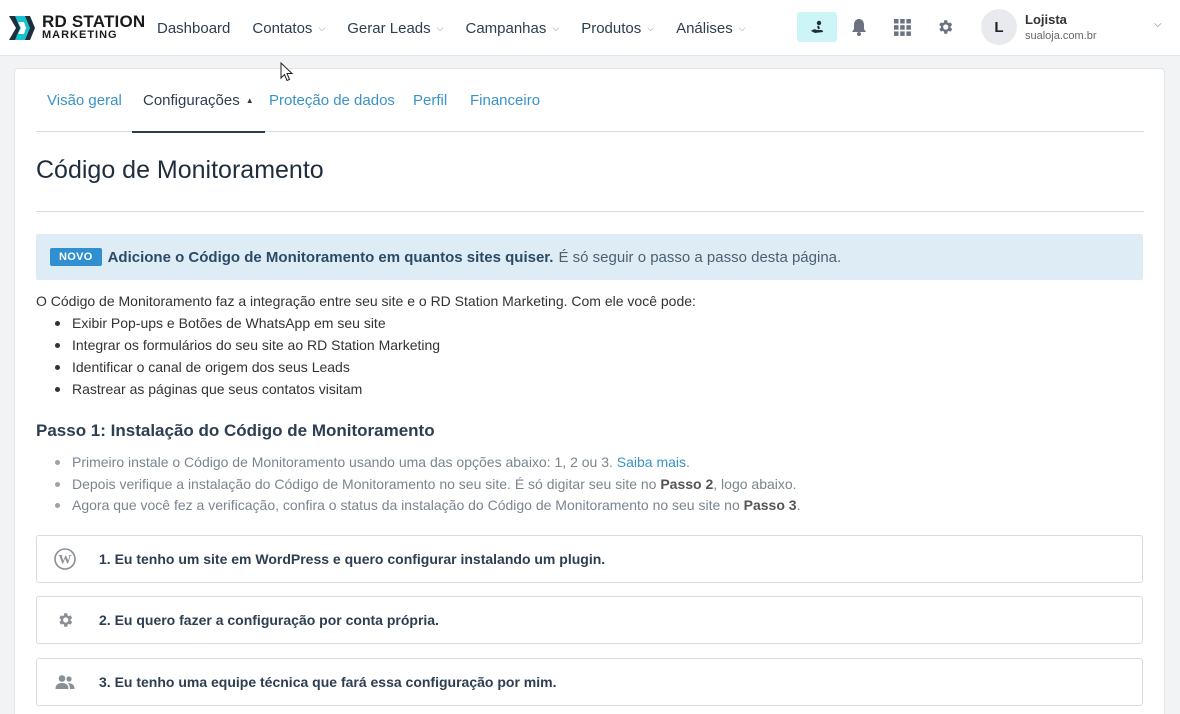 The width and height of the screenshot is (1180, 714). I want to click on tab-financeiro: Financeiro, so click(505, 100).